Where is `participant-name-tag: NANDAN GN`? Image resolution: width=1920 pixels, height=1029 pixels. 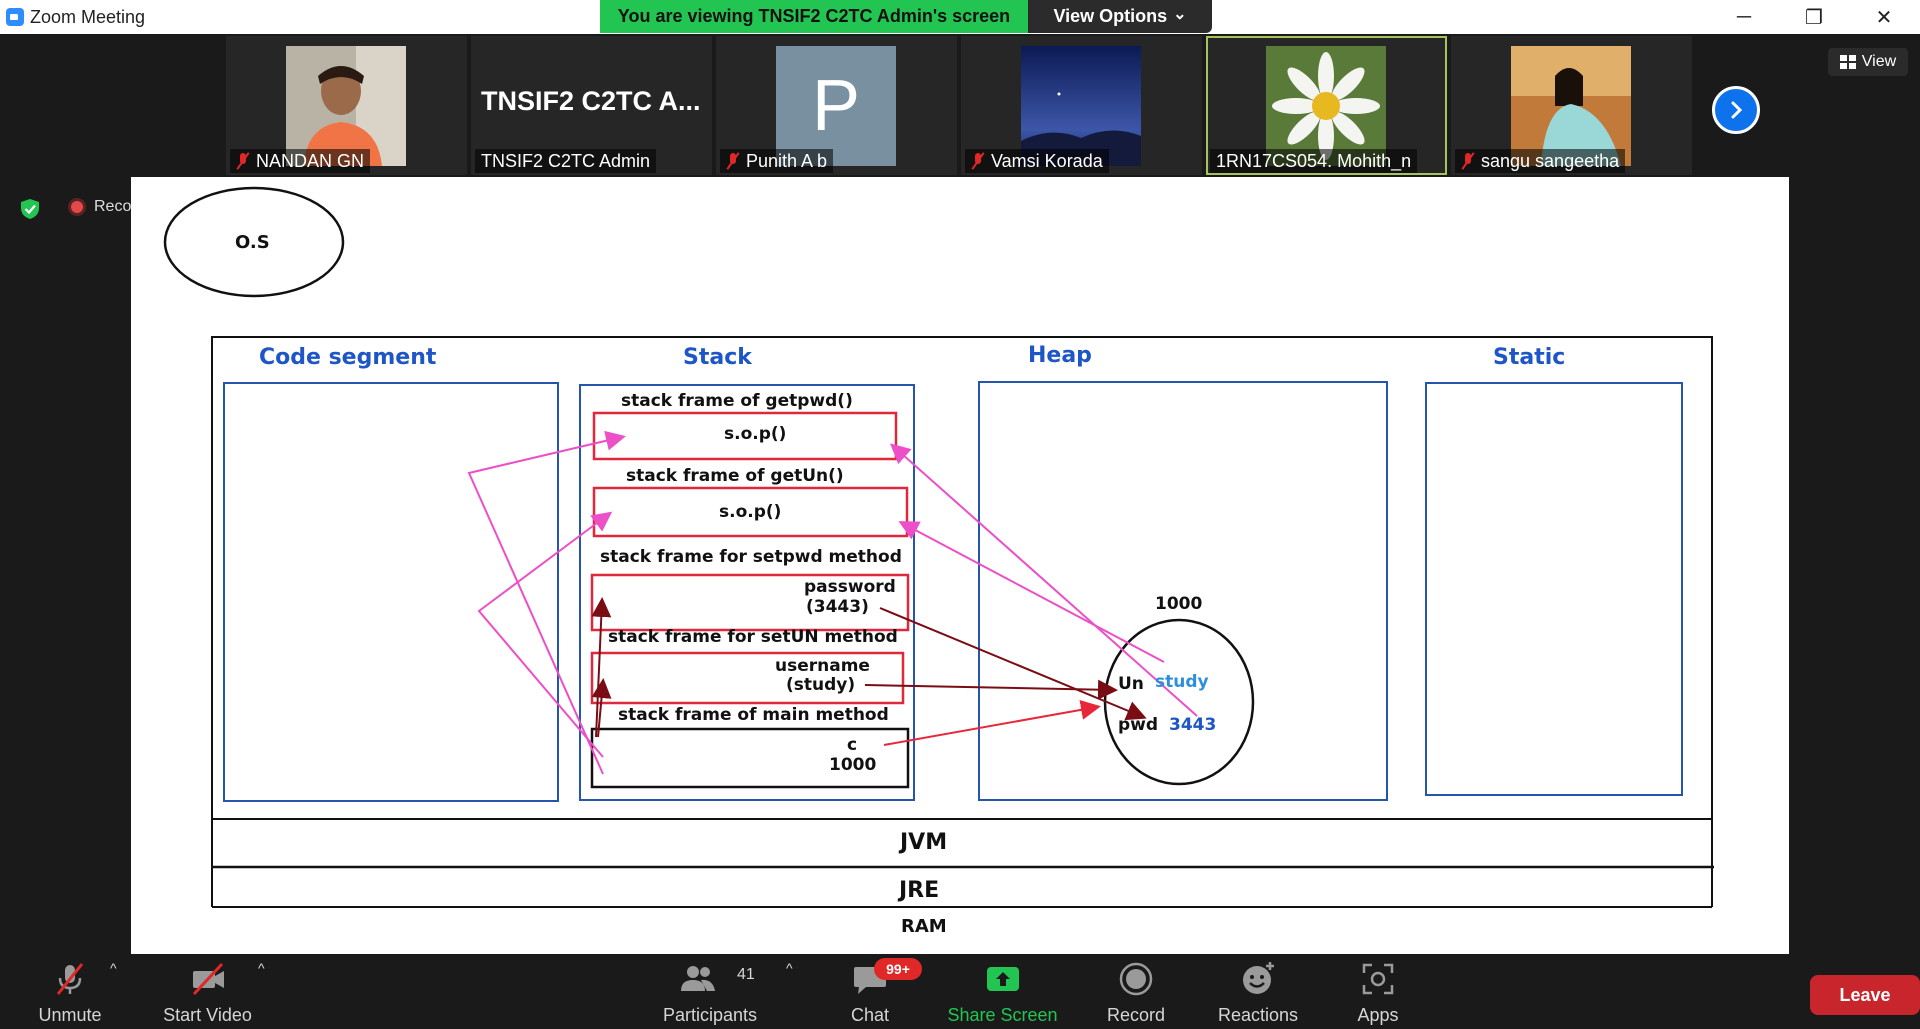 participant-name-tag: NANDAN GN is located at coordinates (300, 161).